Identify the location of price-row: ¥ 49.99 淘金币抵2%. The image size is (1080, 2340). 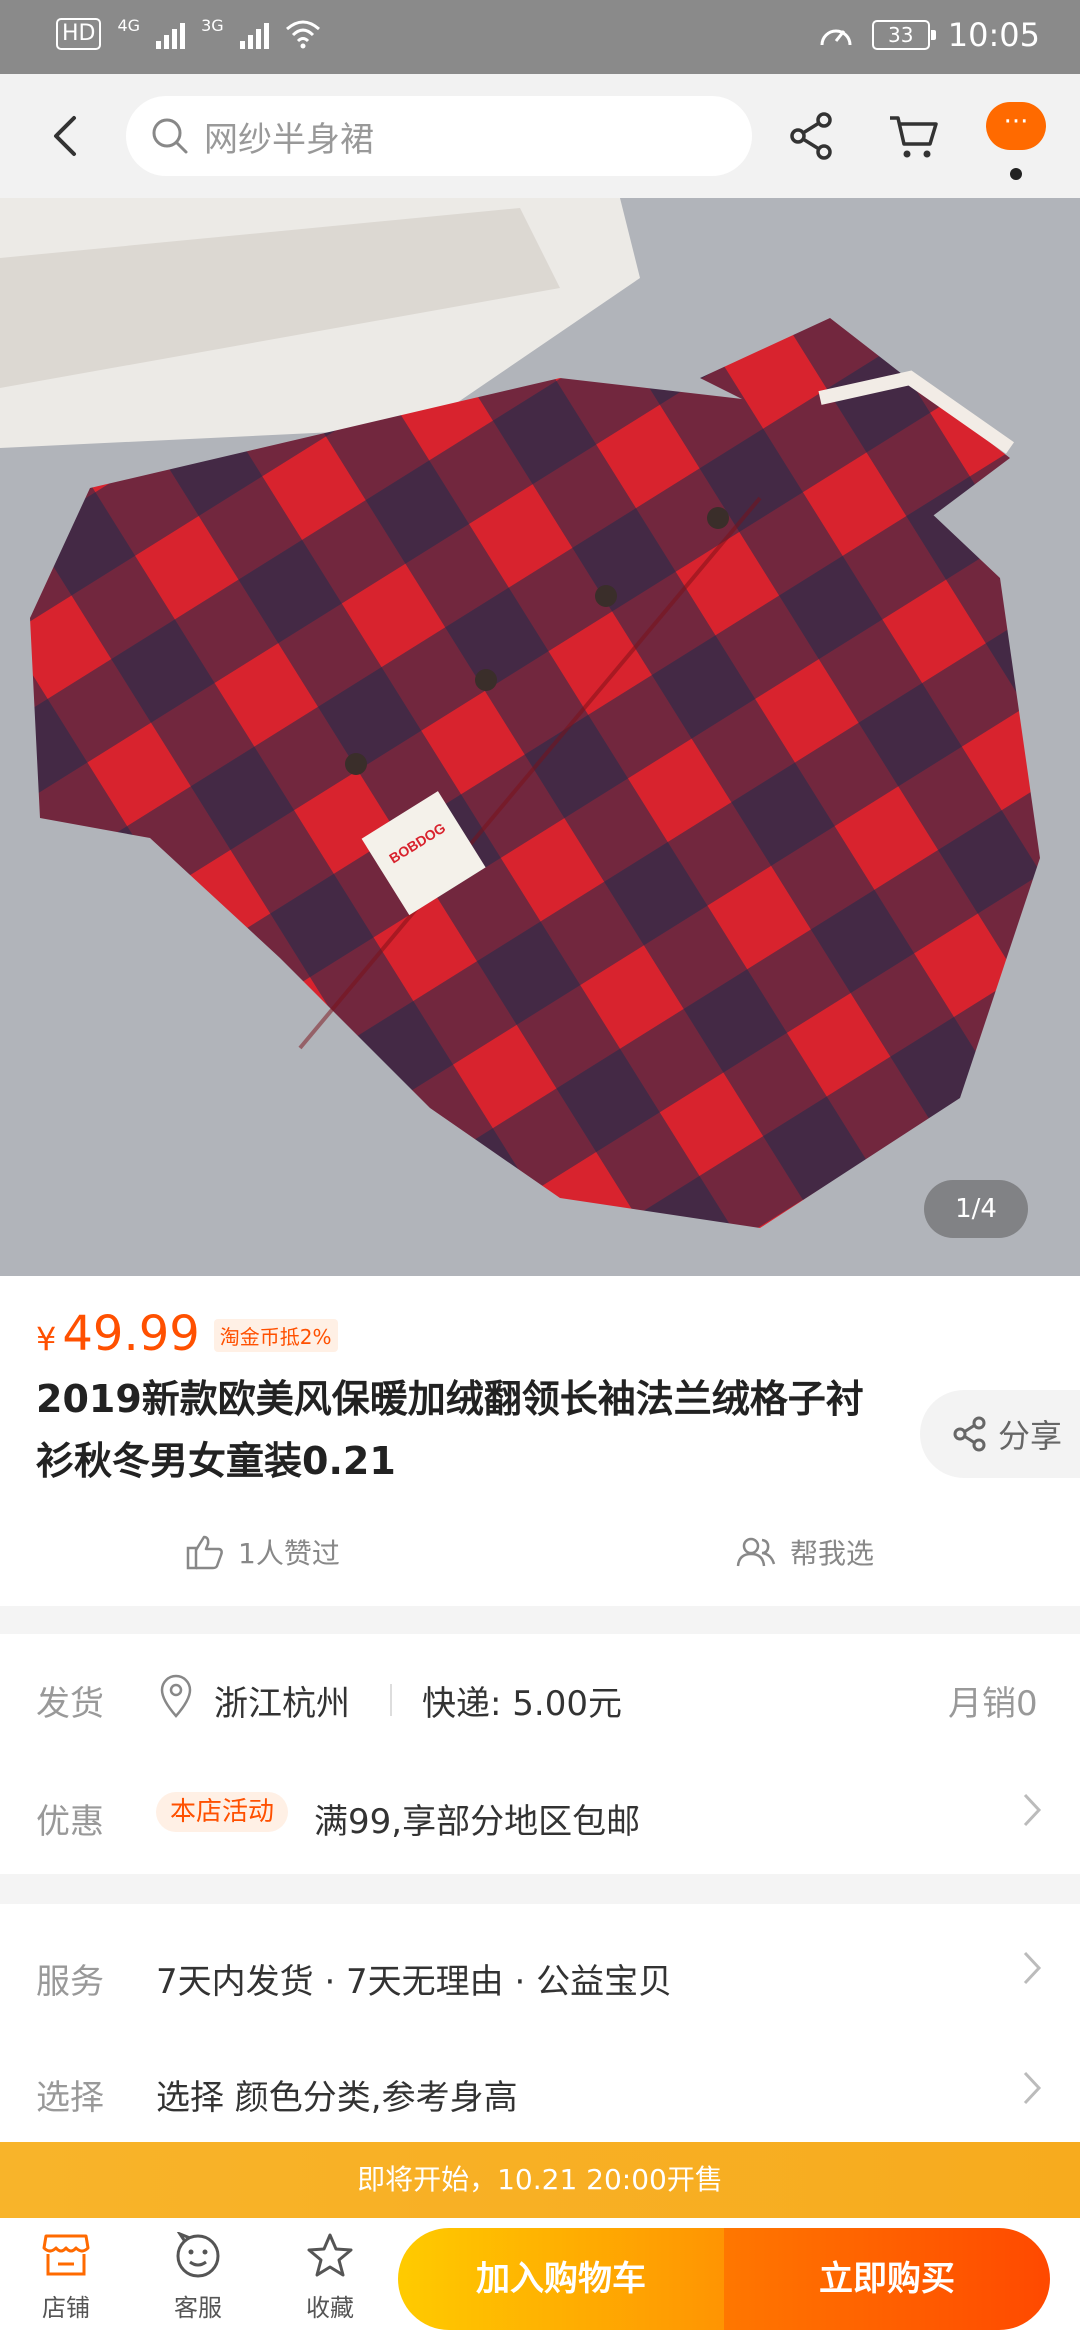
(187, 1334).